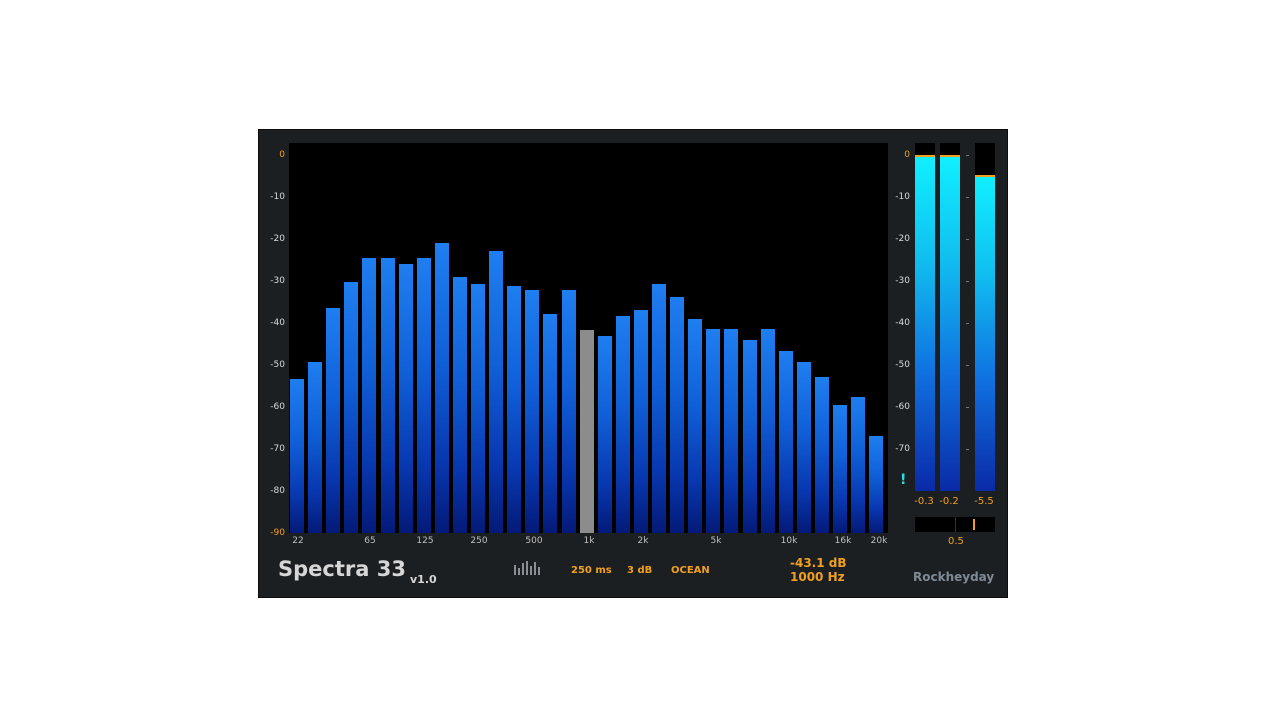  What do you see at coordinates (277, 197) in the screenshot?
I see `y-axis-label: -10` at bounding box center [277, 197].